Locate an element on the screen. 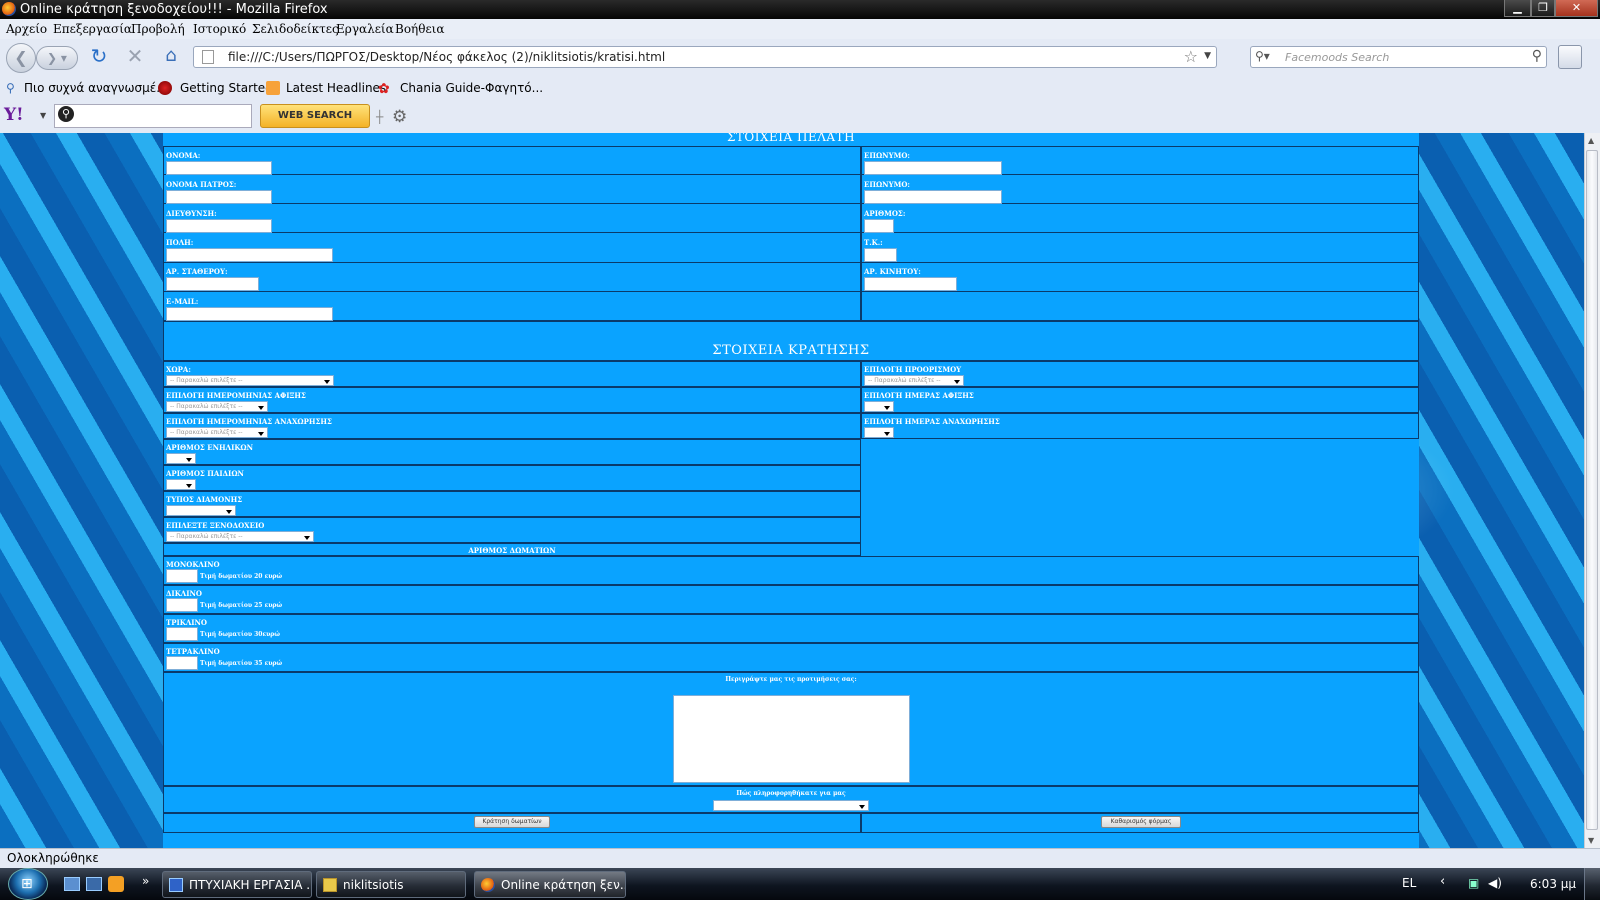 This screenshot has width=1600, height=900. reset-form-button: Καθαρισμός φόρμας is located at coordinates (1141, 822).